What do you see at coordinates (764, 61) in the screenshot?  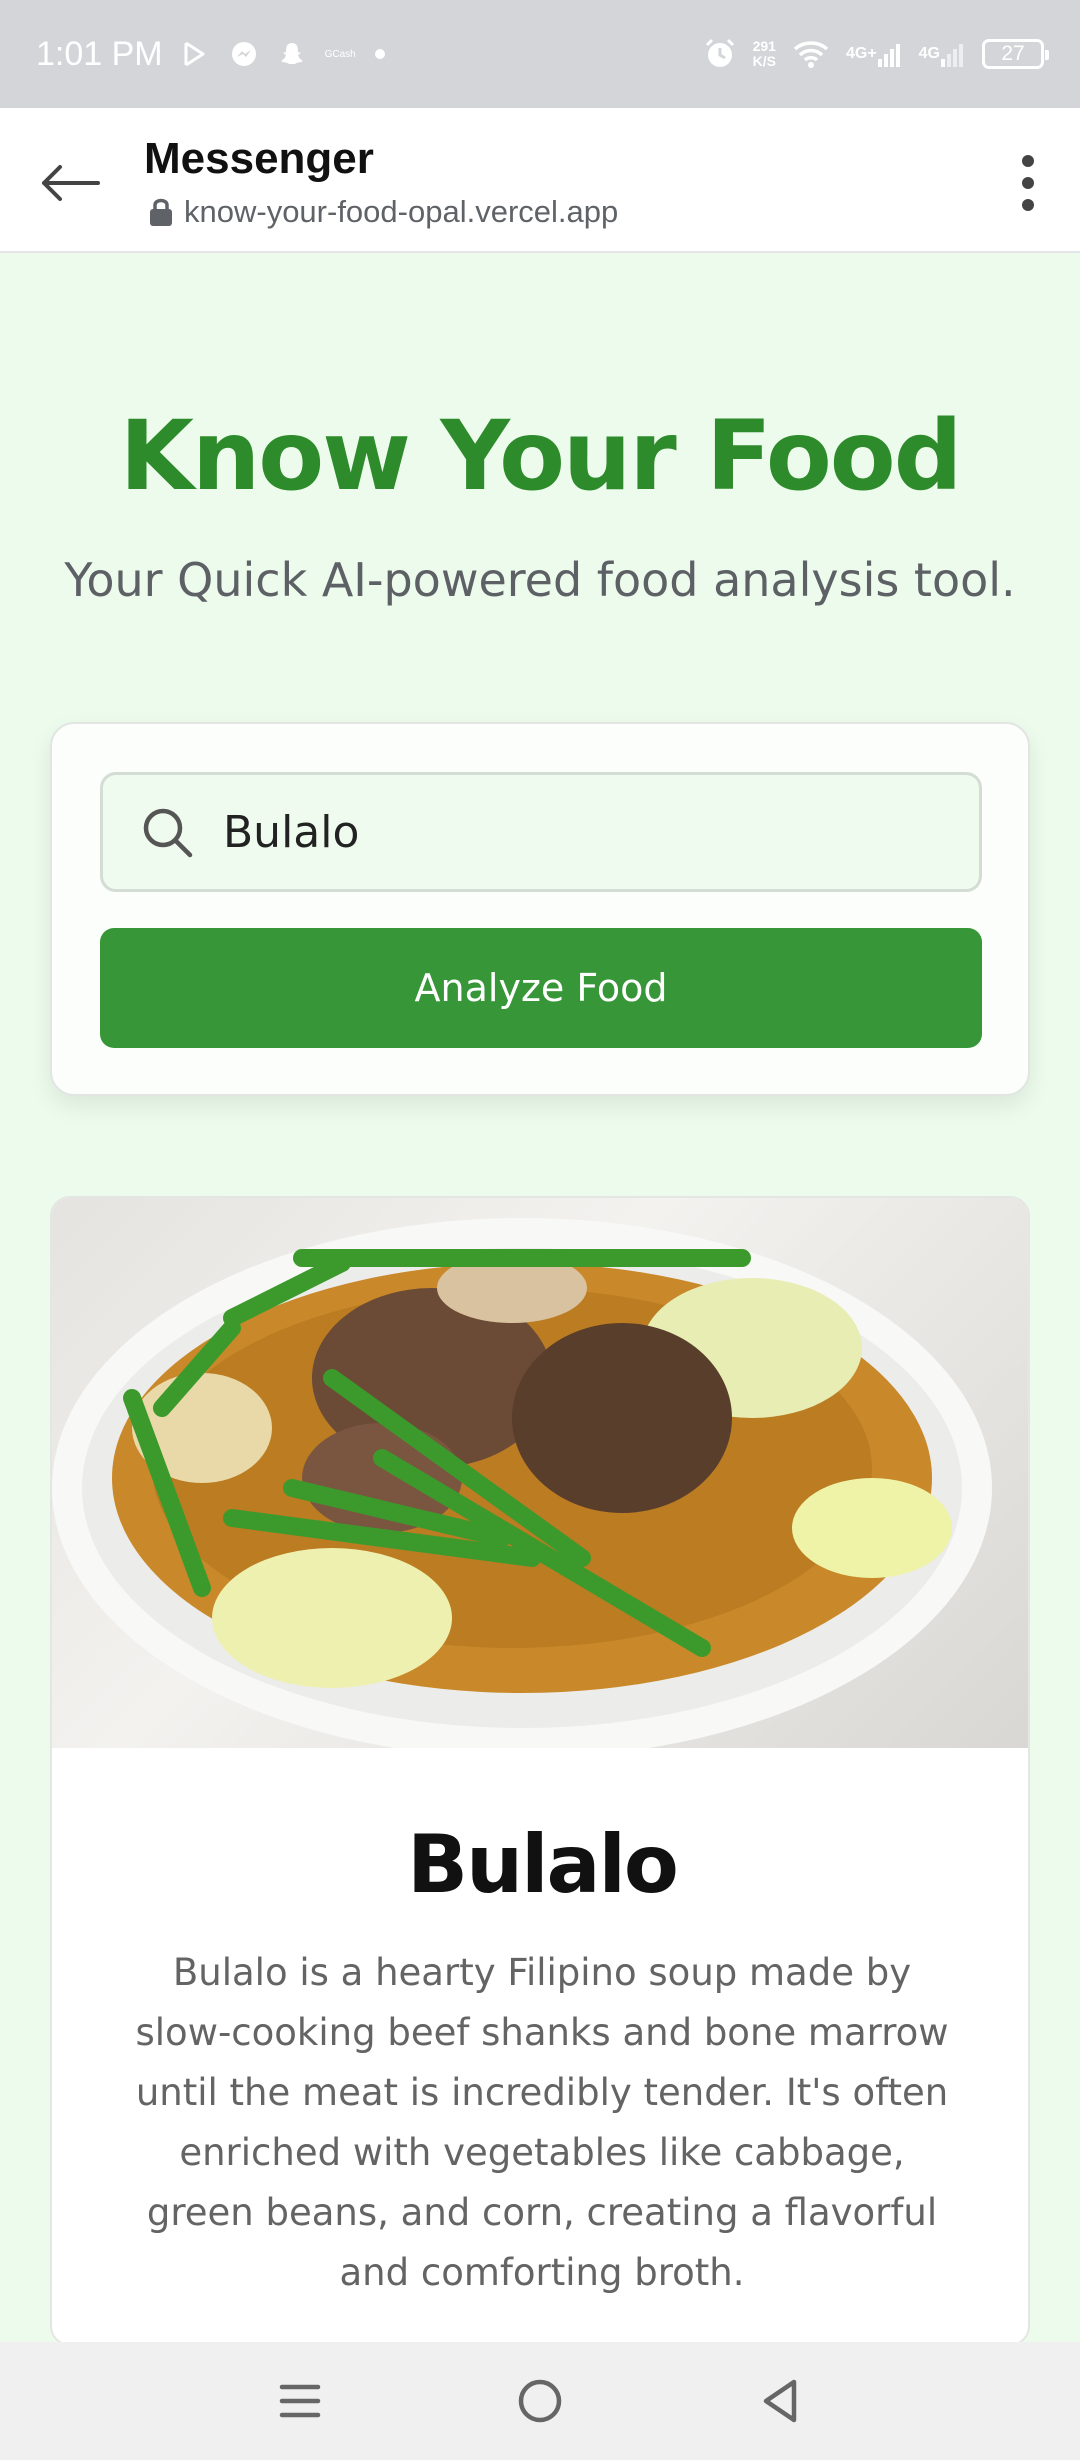 I see `net-speed-unit: K/S` at bounding box center [764, 61].